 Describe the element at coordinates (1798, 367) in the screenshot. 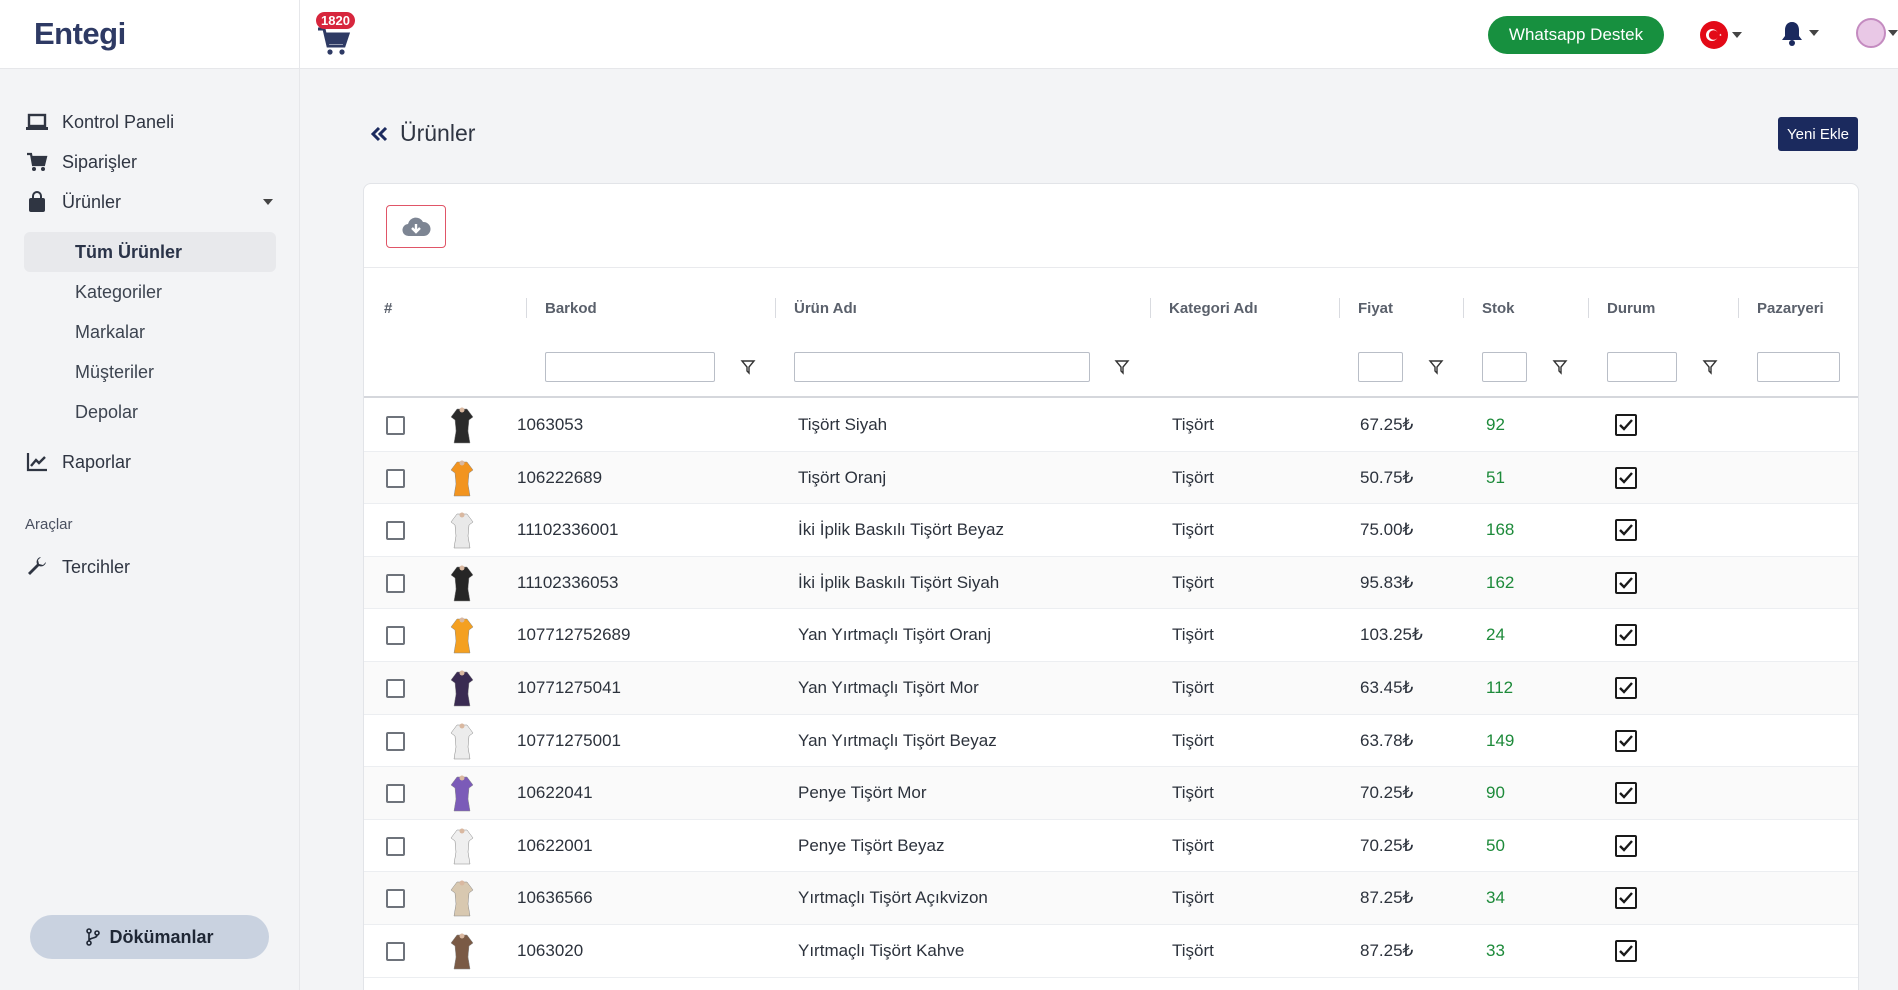

I see `marketplace-filter-input` at that location.